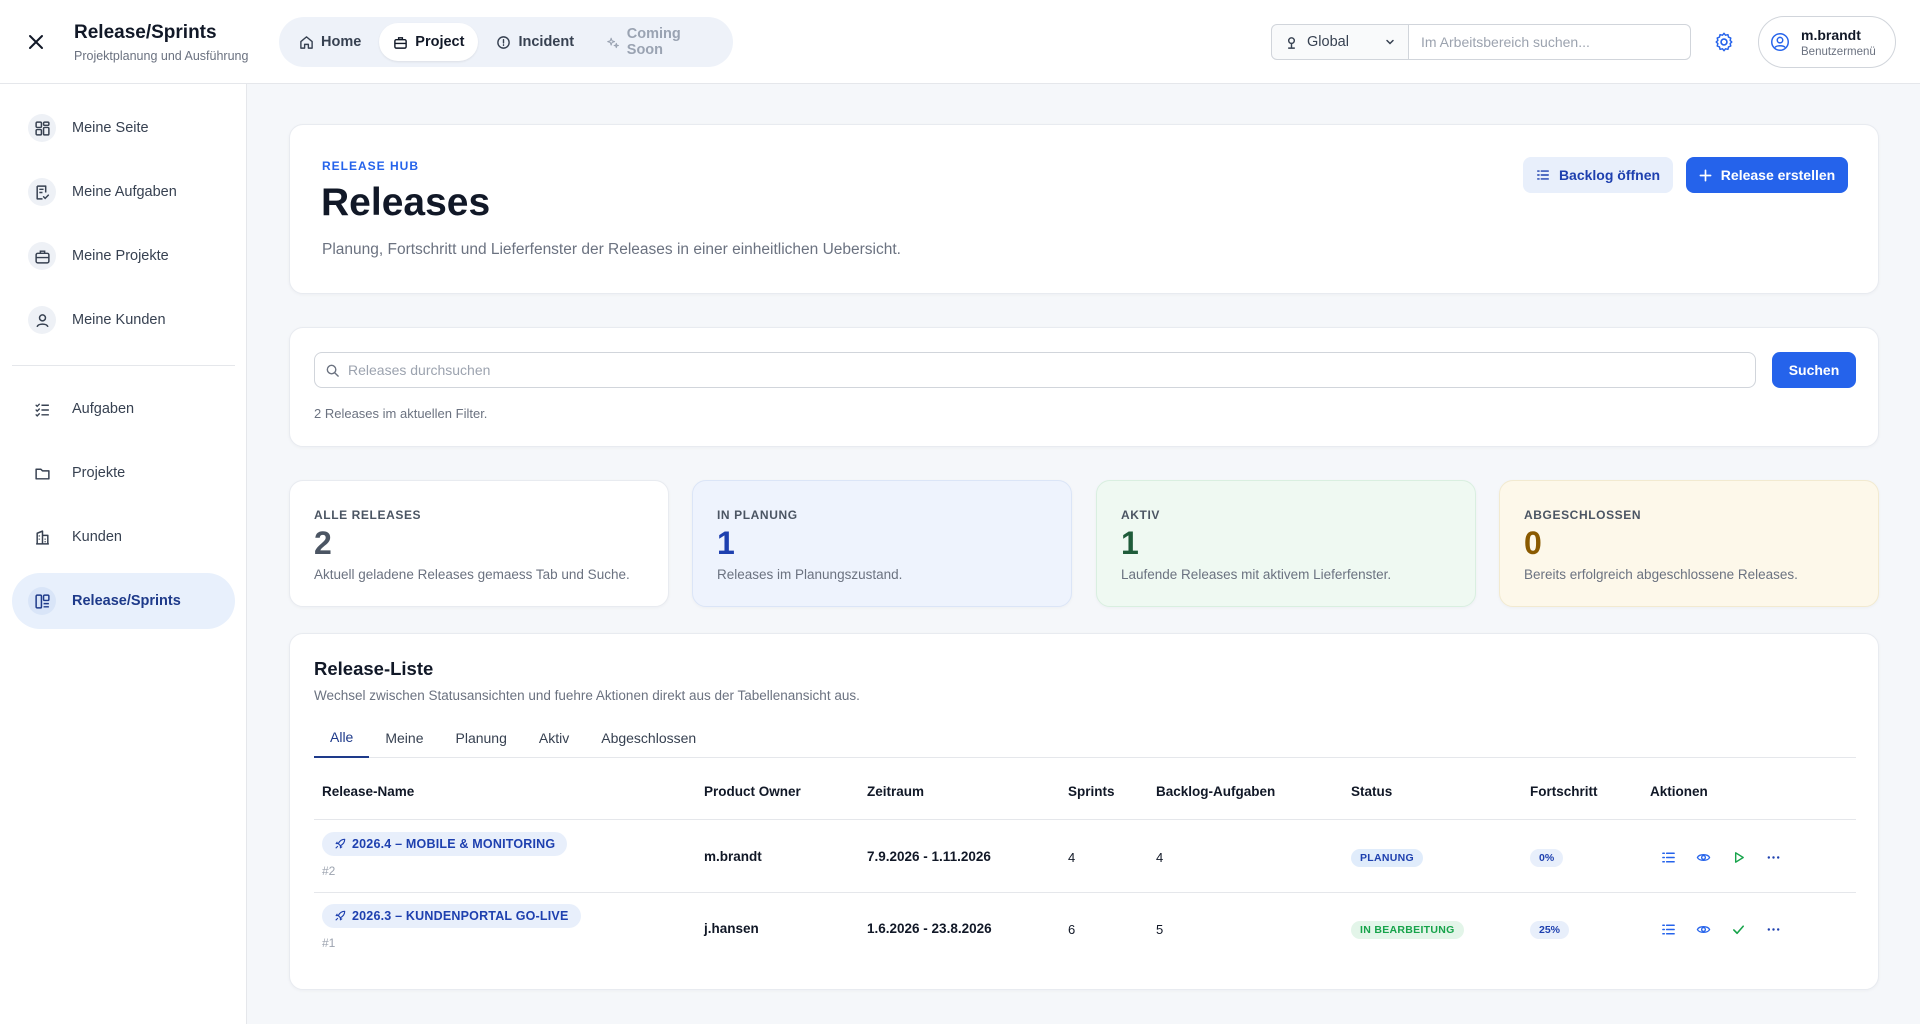 This screenshot has height=1024, width=1920. What do you see at coordinates (1215, 791) in the screenshot?
I see `column-header-backlog: Backlog-Aufgaben` at bounding box center [1215, 791].